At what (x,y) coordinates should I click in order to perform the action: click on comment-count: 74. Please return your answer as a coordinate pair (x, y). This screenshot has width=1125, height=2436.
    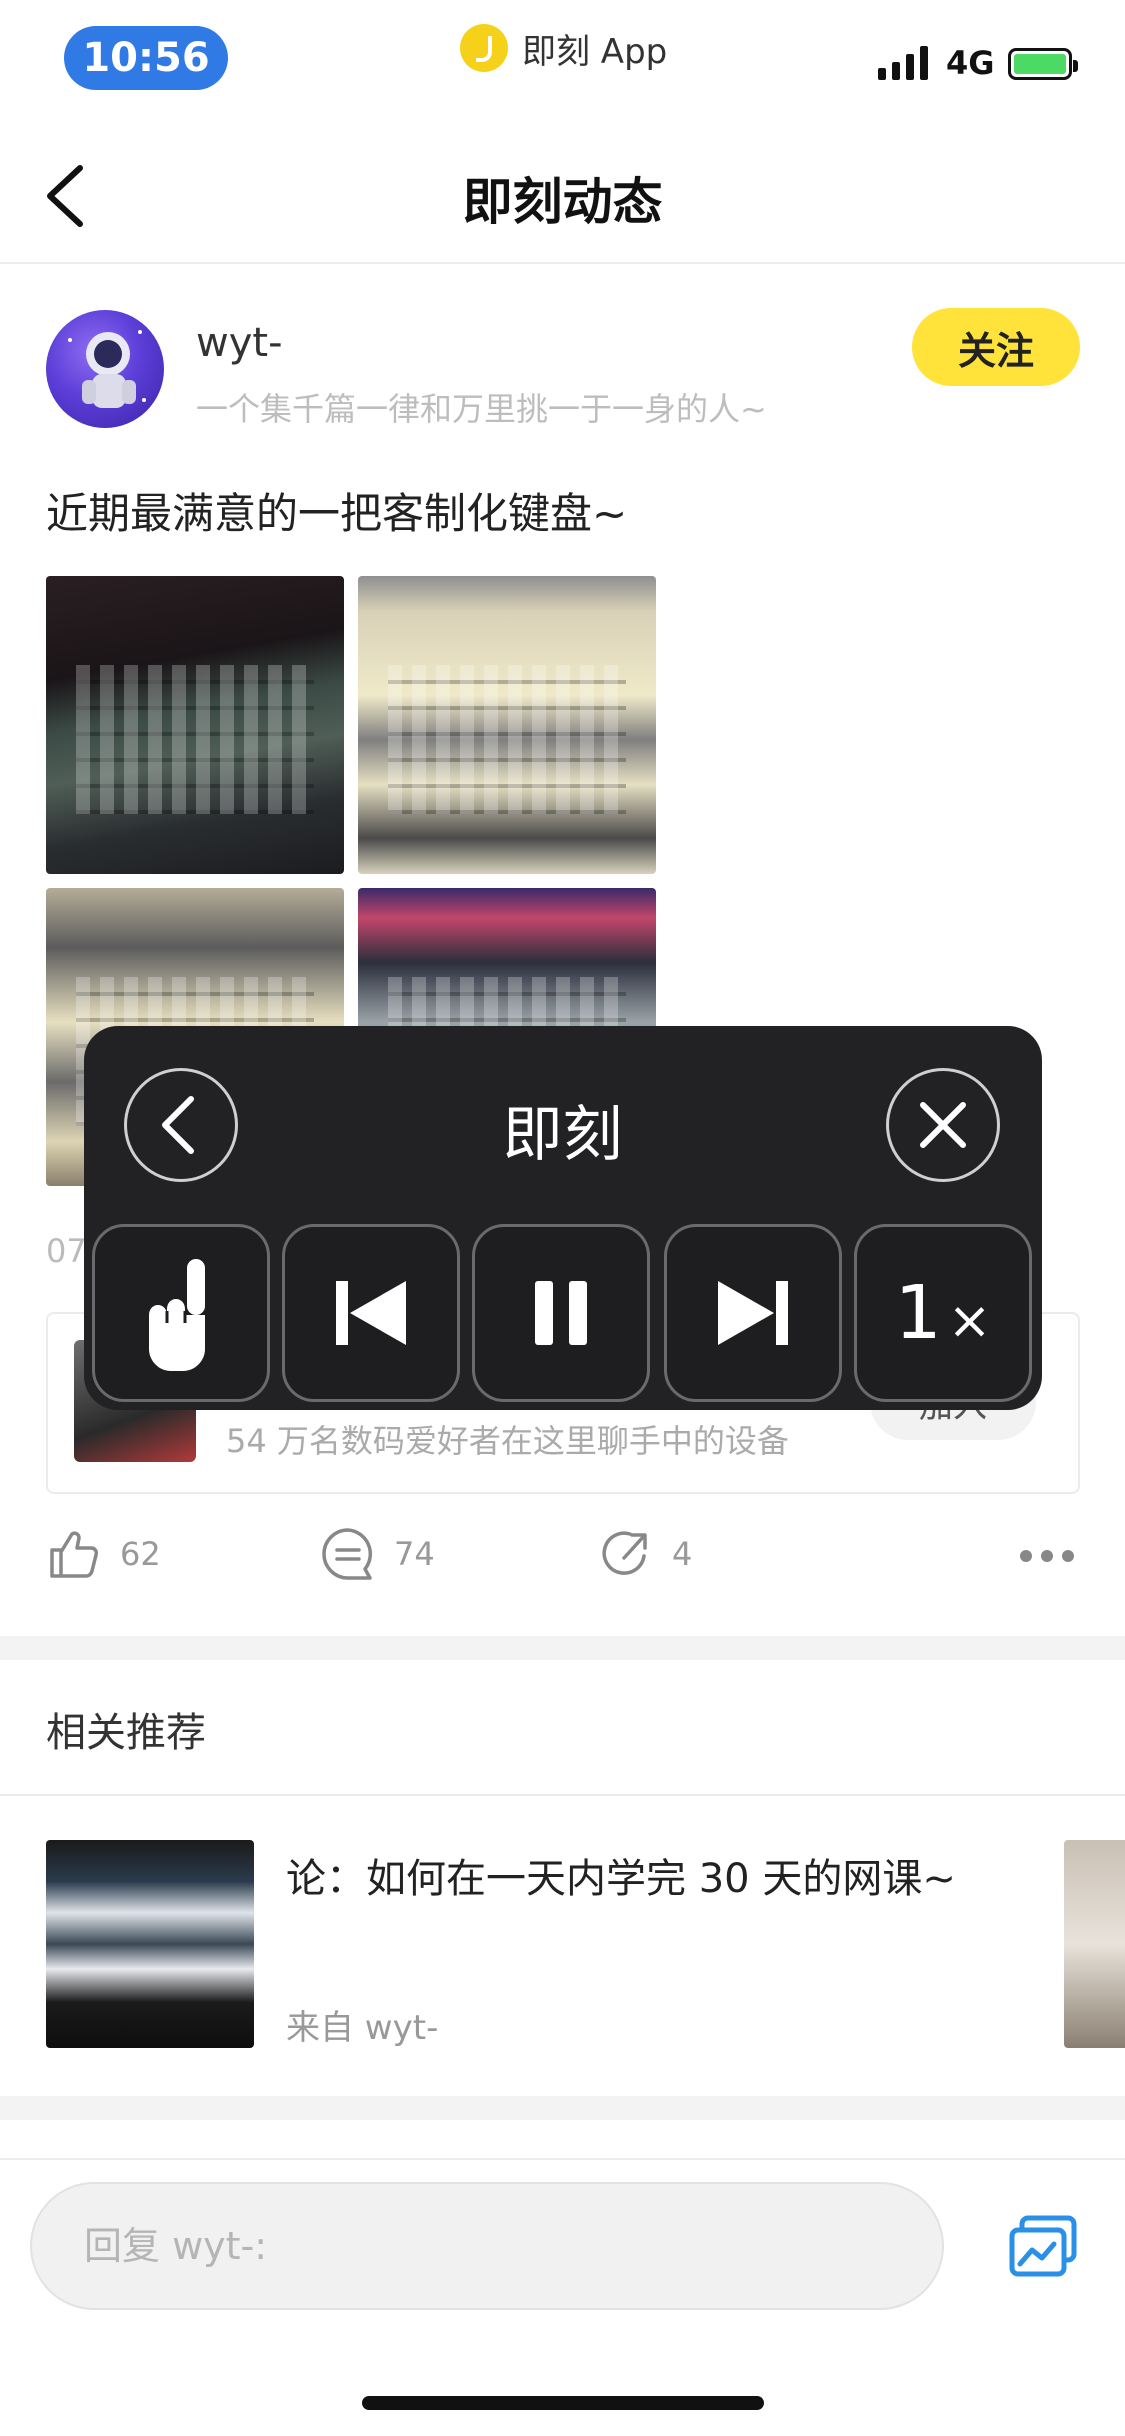
    Looking at the image, I should click on (414, 1554).